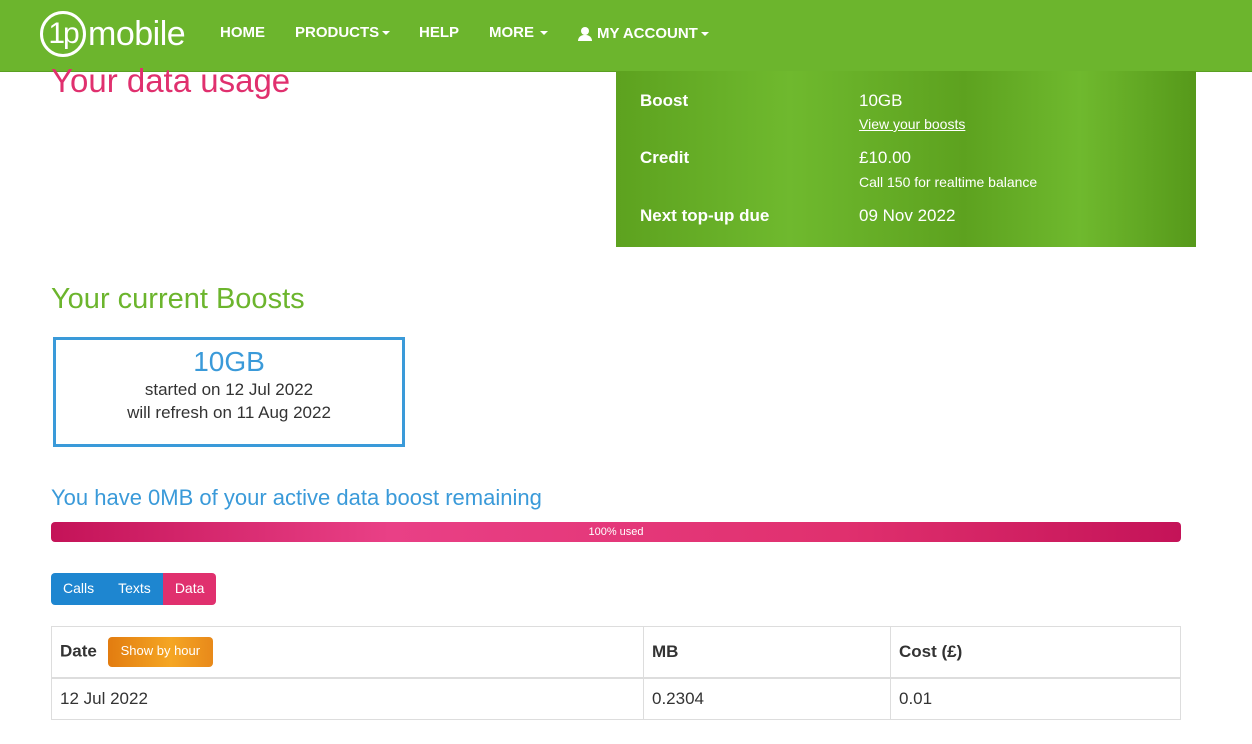 The width and height of the screenshot is (1252, 744). Describe the element at coordinates (881, 100) in the screenshot. I see `boost-value: 10GB` at that location.